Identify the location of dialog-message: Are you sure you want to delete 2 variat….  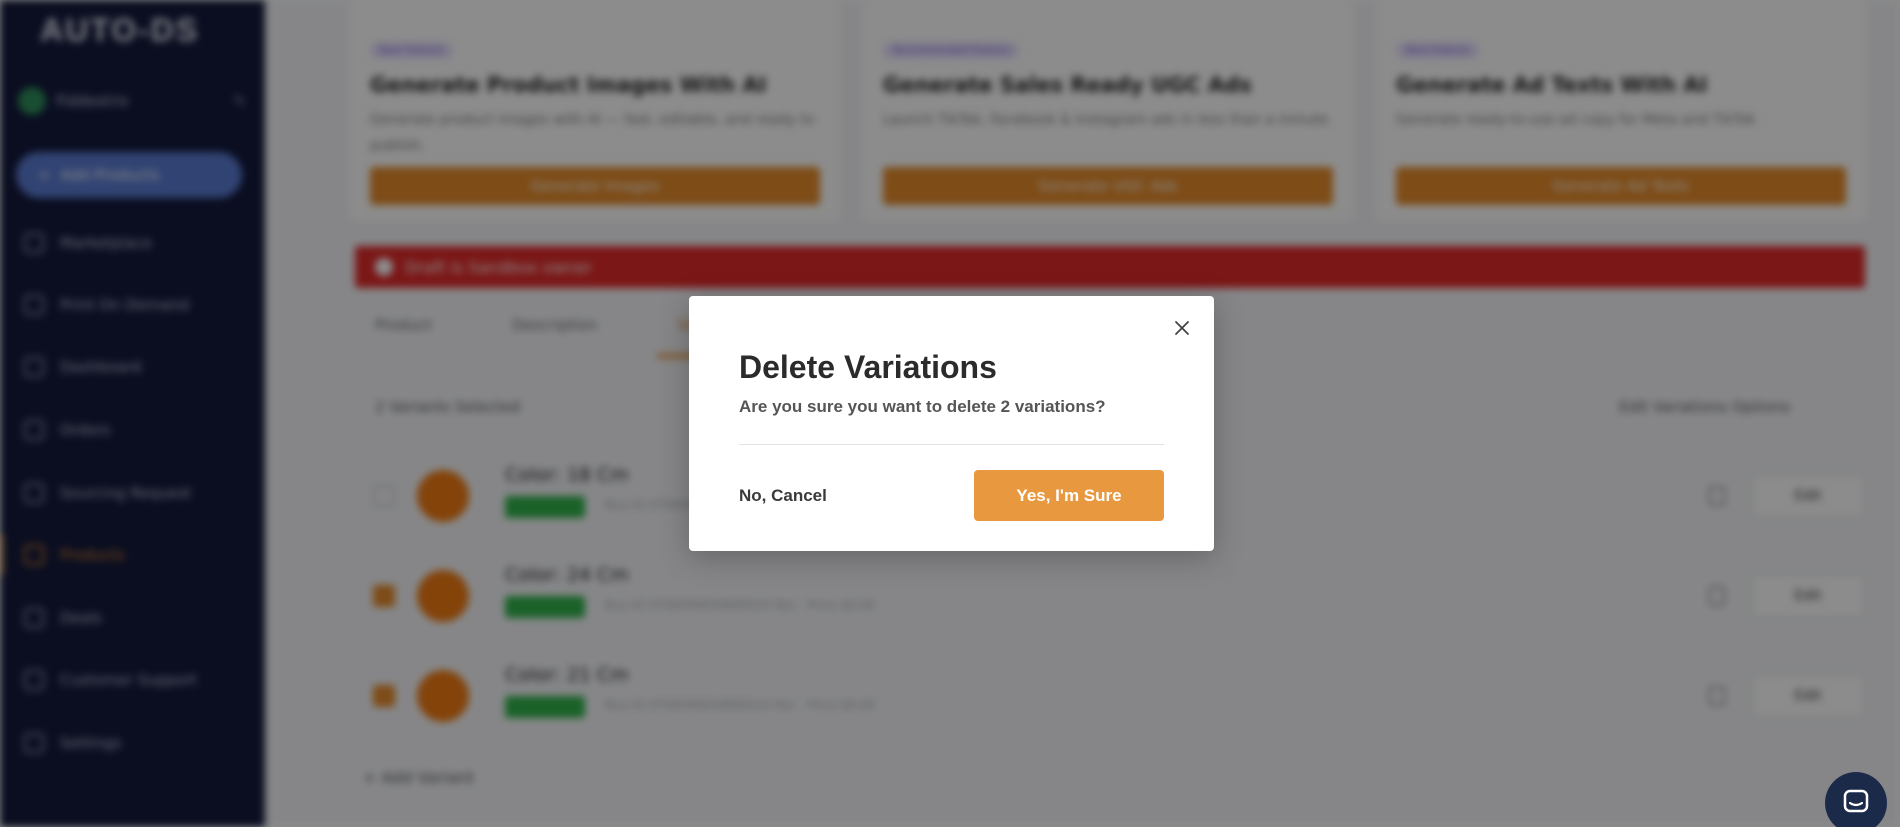
(922, 406).